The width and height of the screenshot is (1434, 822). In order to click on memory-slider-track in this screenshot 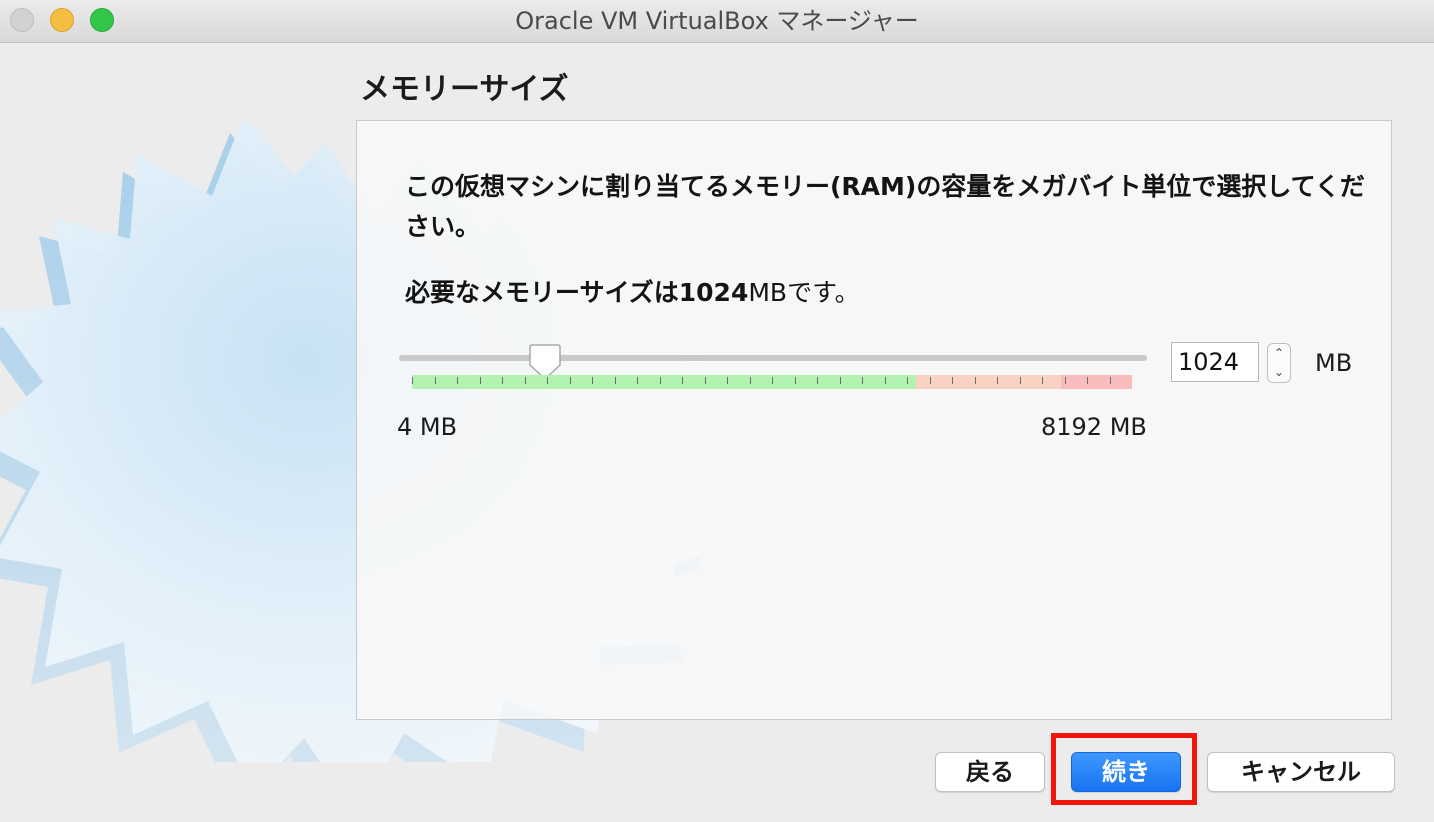, I will do `click(773, 358)`.